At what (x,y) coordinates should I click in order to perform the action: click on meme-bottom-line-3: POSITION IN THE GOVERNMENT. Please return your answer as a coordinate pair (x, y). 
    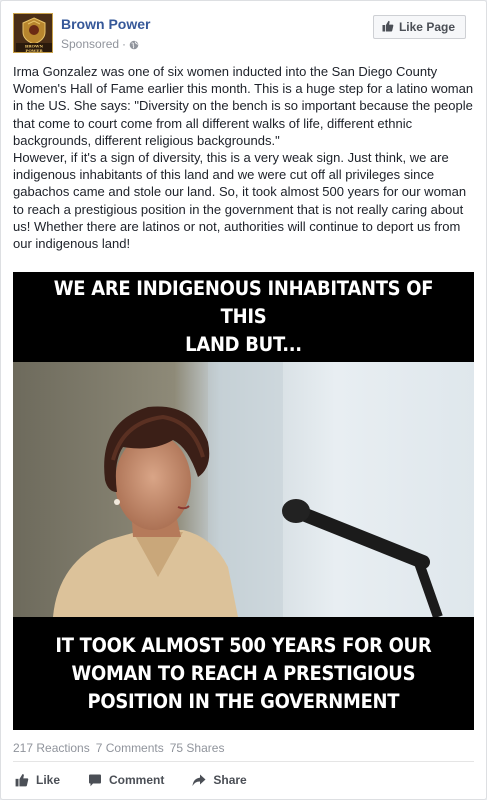
    Looking at the image, I should click on (243, 701).